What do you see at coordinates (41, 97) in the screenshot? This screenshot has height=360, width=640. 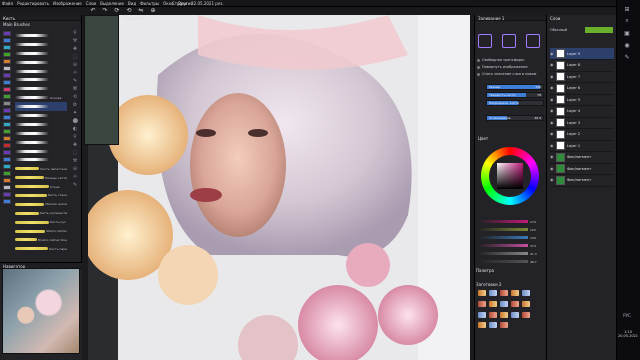 I see `brush-item: Основа` at bounding box center [41, 97].